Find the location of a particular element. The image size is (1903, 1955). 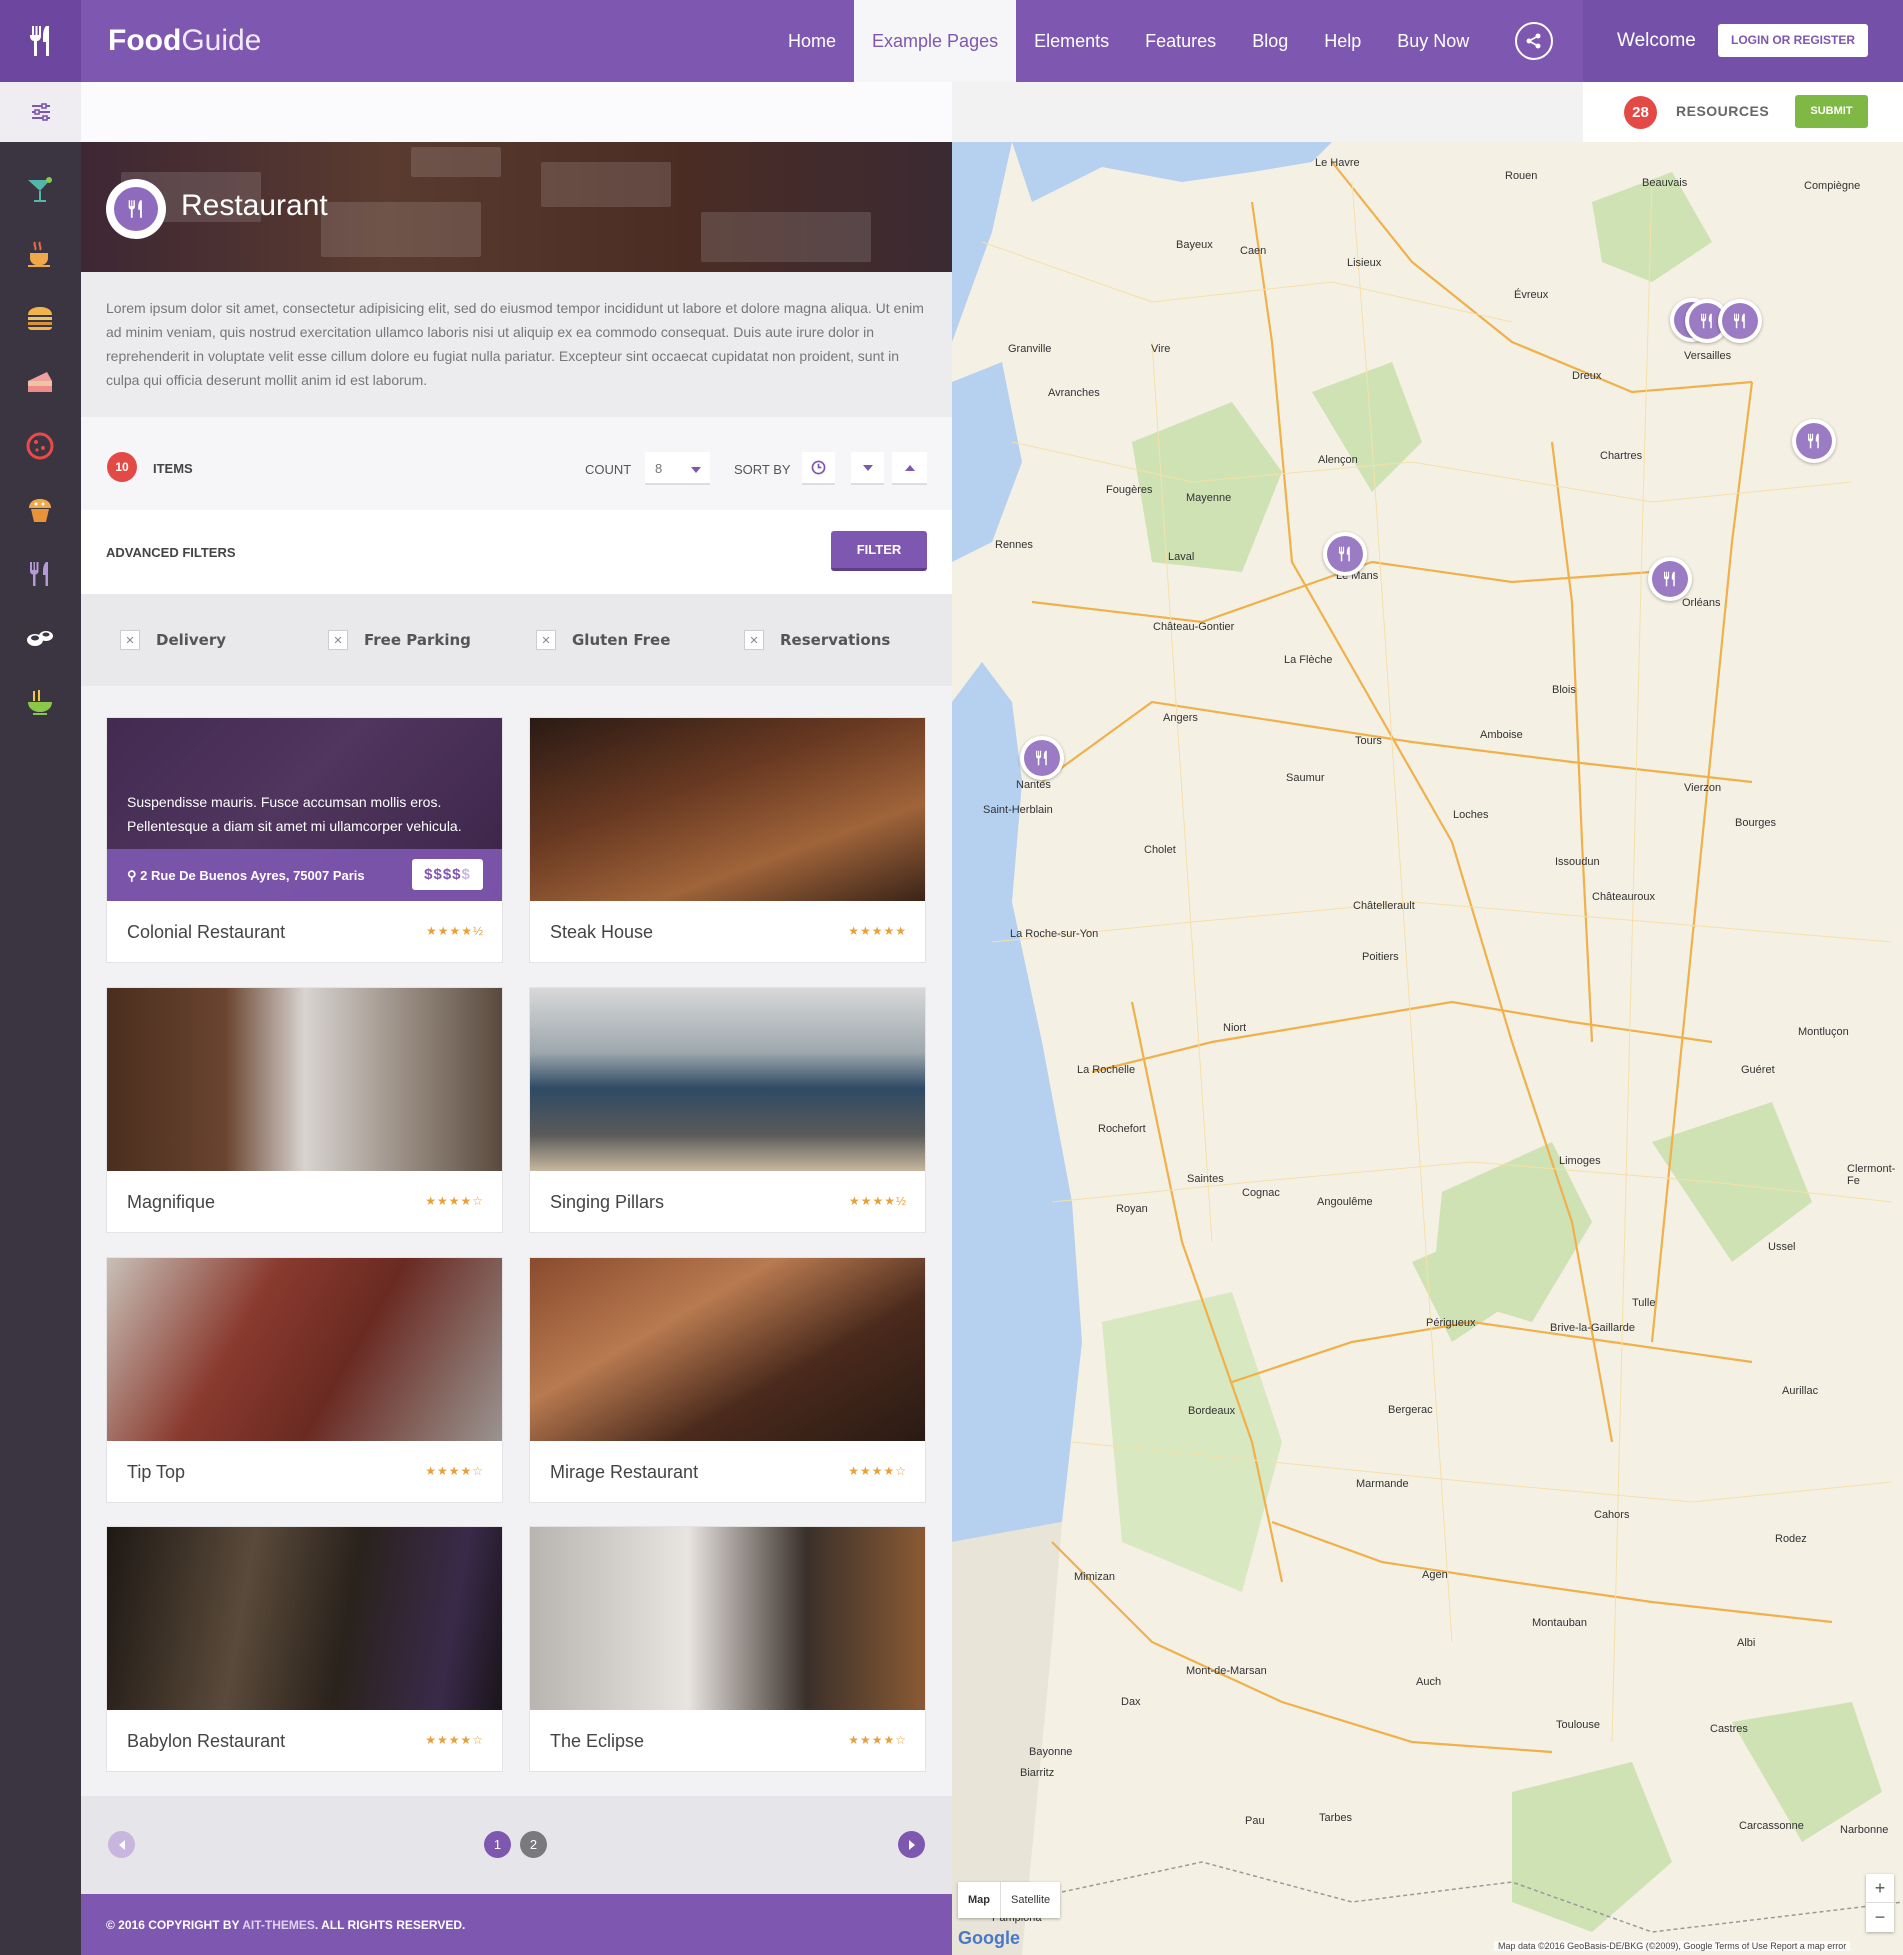

filter-button: FILTER is located at coordinates (879, 551).